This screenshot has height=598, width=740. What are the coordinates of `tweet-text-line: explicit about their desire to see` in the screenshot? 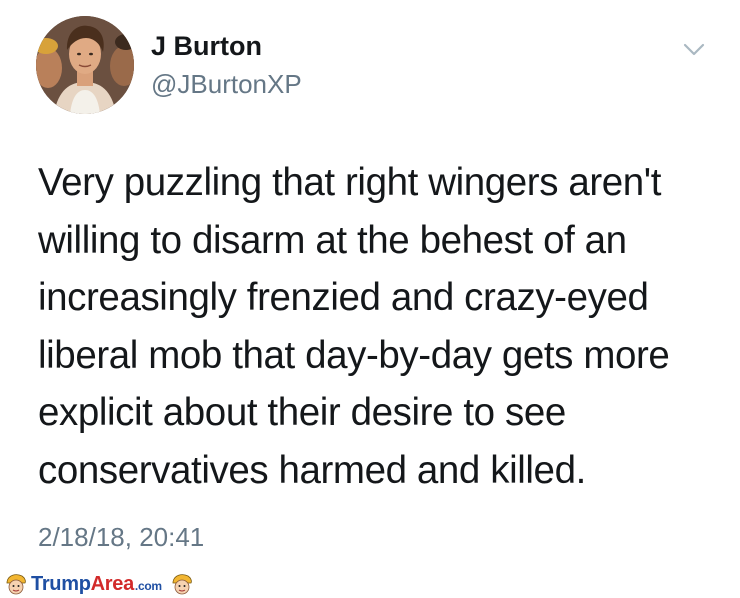 It's located at (302, 412).